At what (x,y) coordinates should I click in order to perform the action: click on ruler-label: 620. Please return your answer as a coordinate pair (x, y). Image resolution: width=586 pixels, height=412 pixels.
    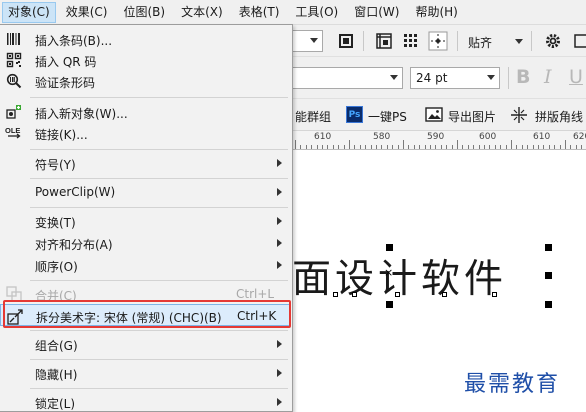
    Looking at the image, I should click on (579, 137).